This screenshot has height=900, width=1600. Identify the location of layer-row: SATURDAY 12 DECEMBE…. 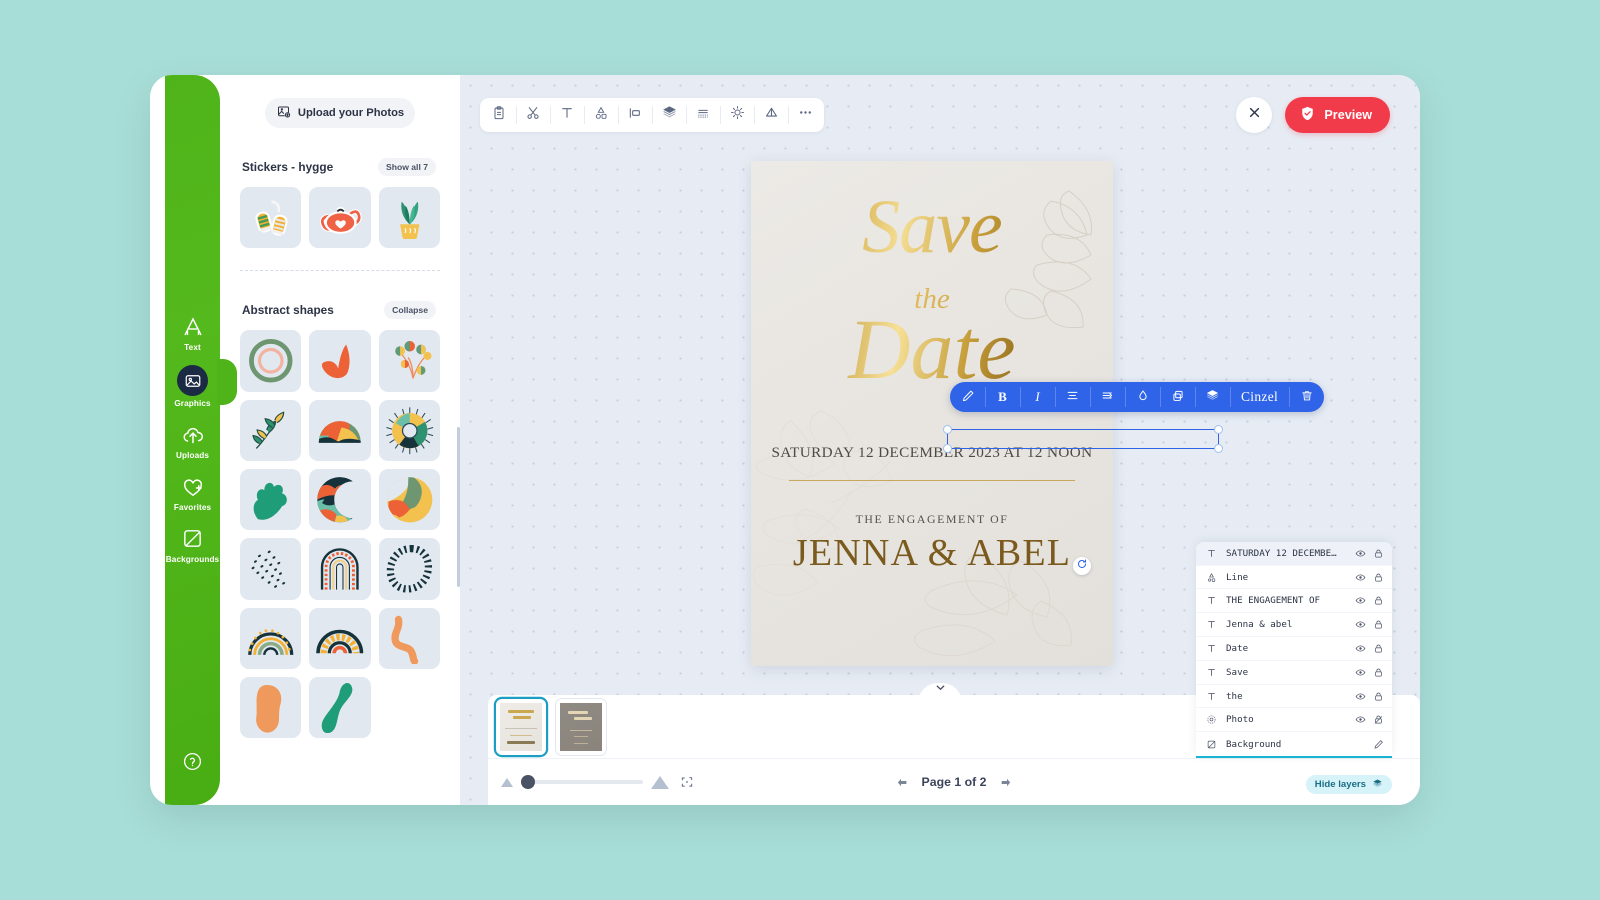
(1294, 553).